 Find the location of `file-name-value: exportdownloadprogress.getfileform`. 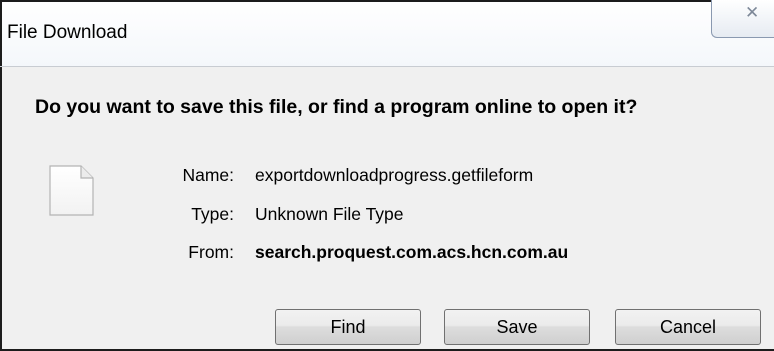

file-name-value: exportdownloadprogress.getfileform is located at coordinates (394, 175).